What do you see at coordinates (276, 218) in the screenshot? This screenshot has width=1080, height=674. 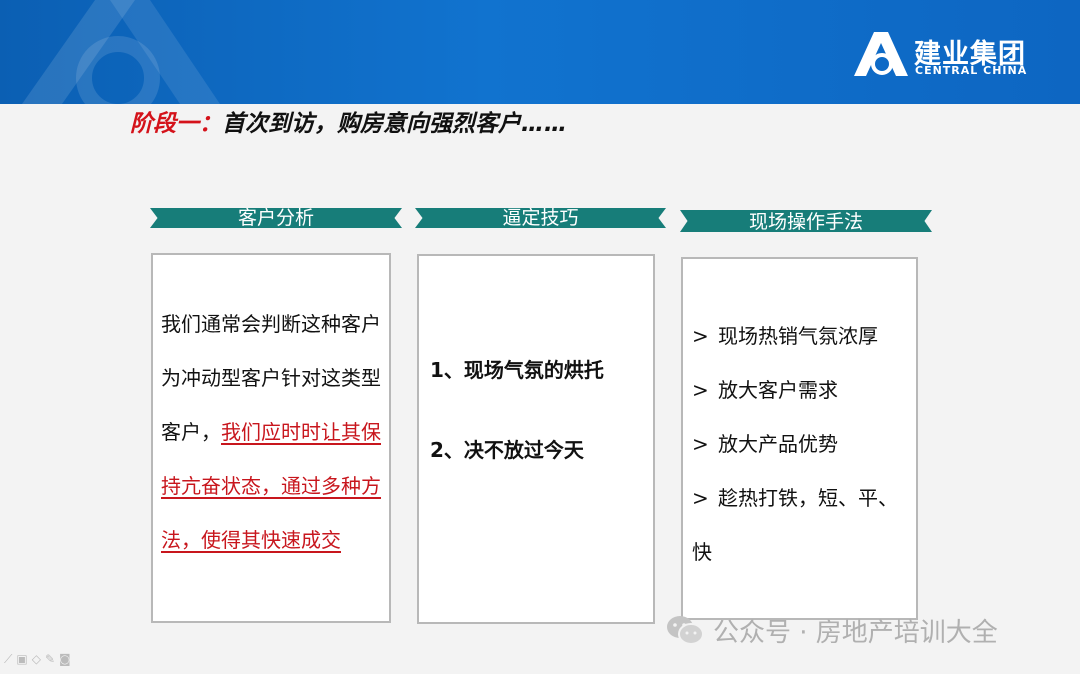 I see `banner-customer-analysis: 客户分析` at bounding box center [276, 218].